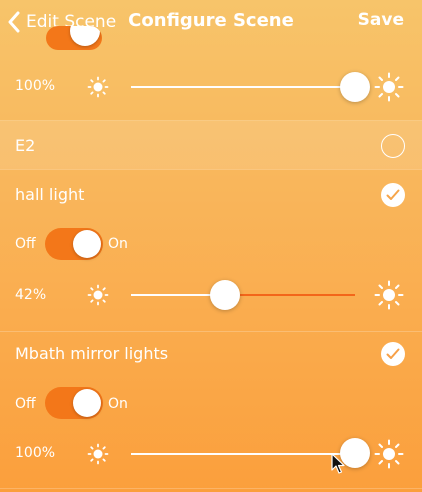  I want to click on brightness-value: 42%, so click(31, 295).